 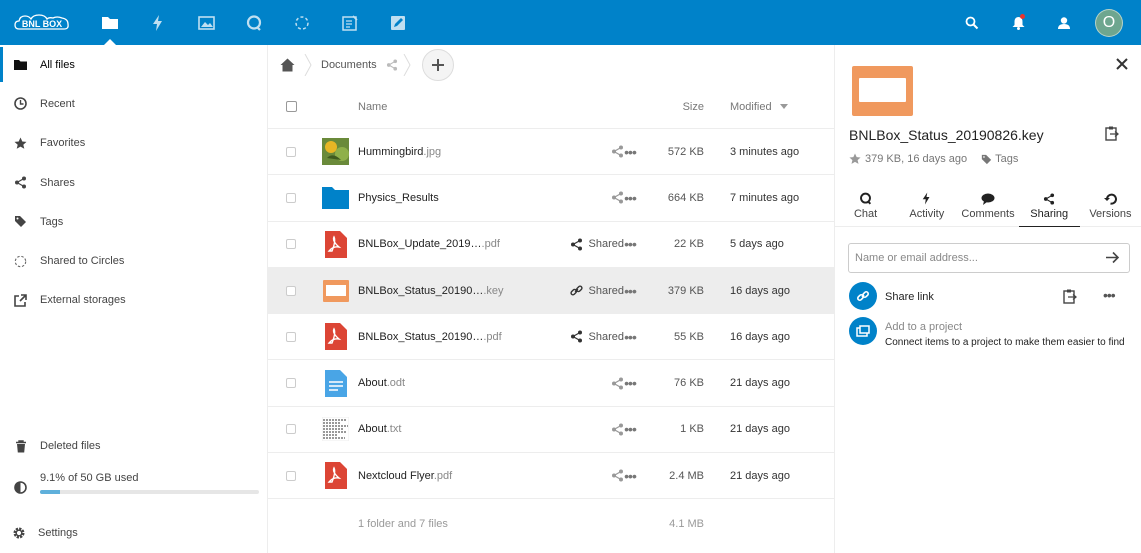 What do you see at coordinates (254, 22) in the screenshot?
I see `app-talk-icon` at bounding box center [254, 22].